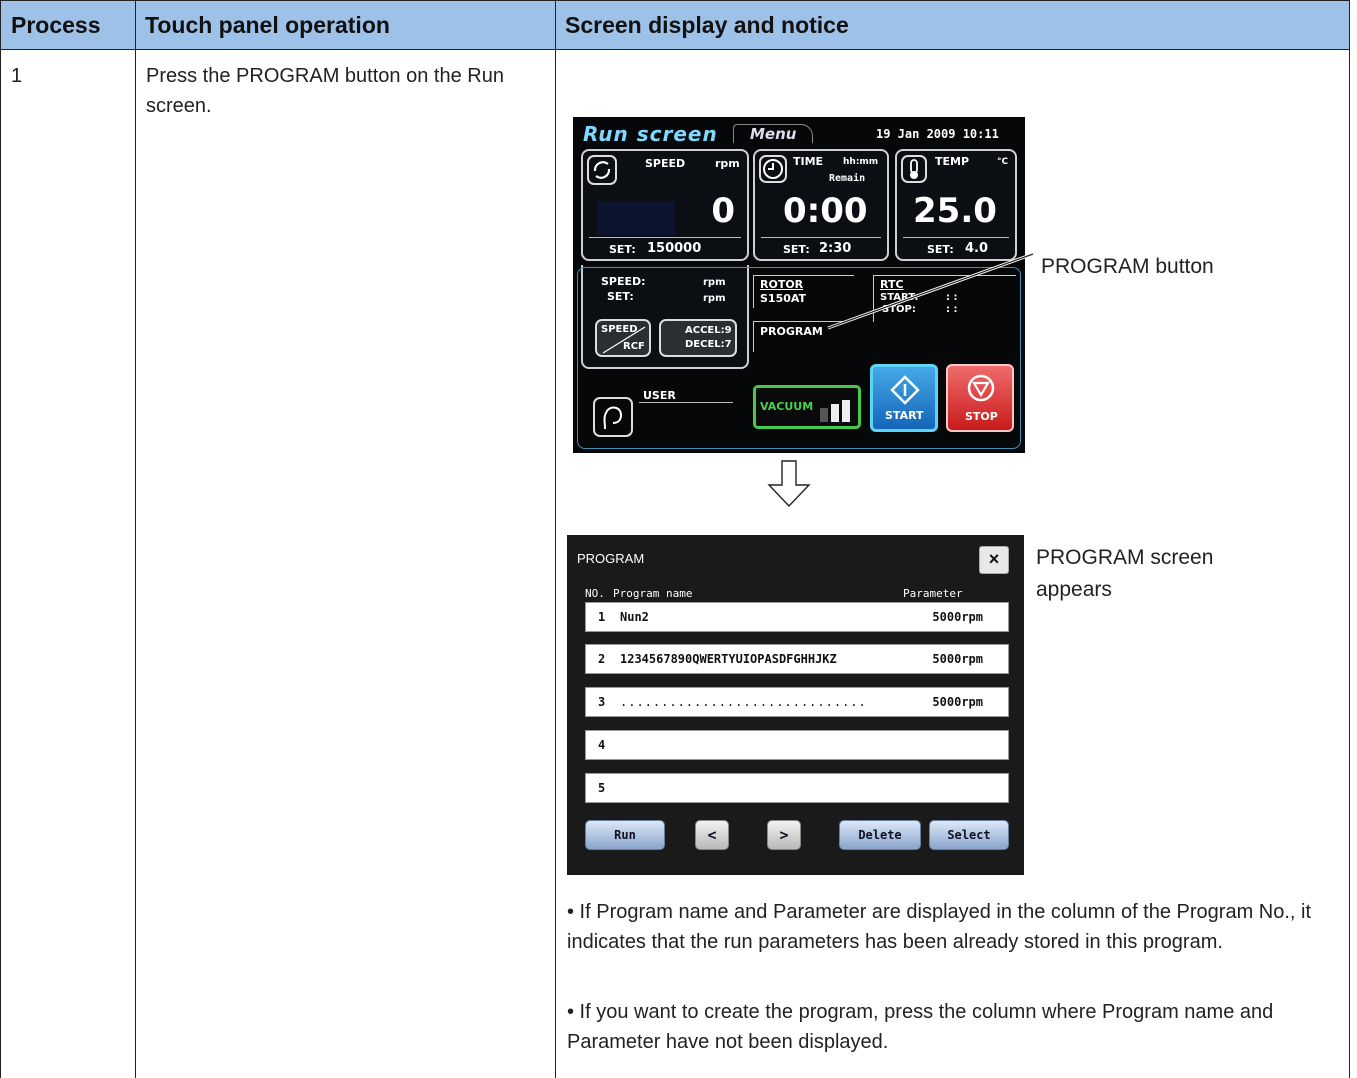 This screenshot has width=1357, height=1078. I want to click on program-row: 5, so click(797, 788).